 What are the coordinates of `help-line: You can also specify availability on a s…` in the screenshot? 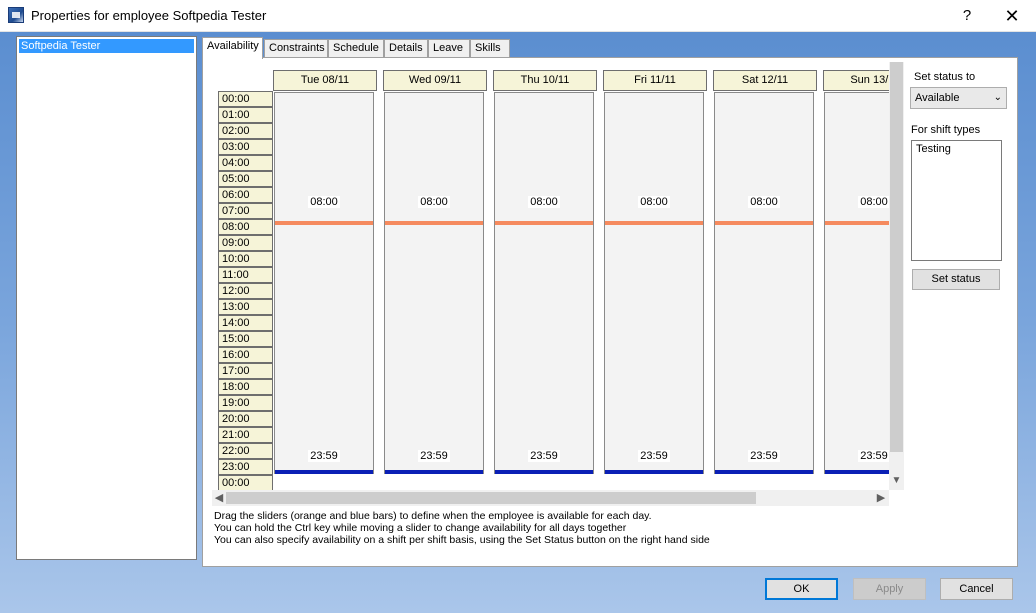 It's located at (462, 540).